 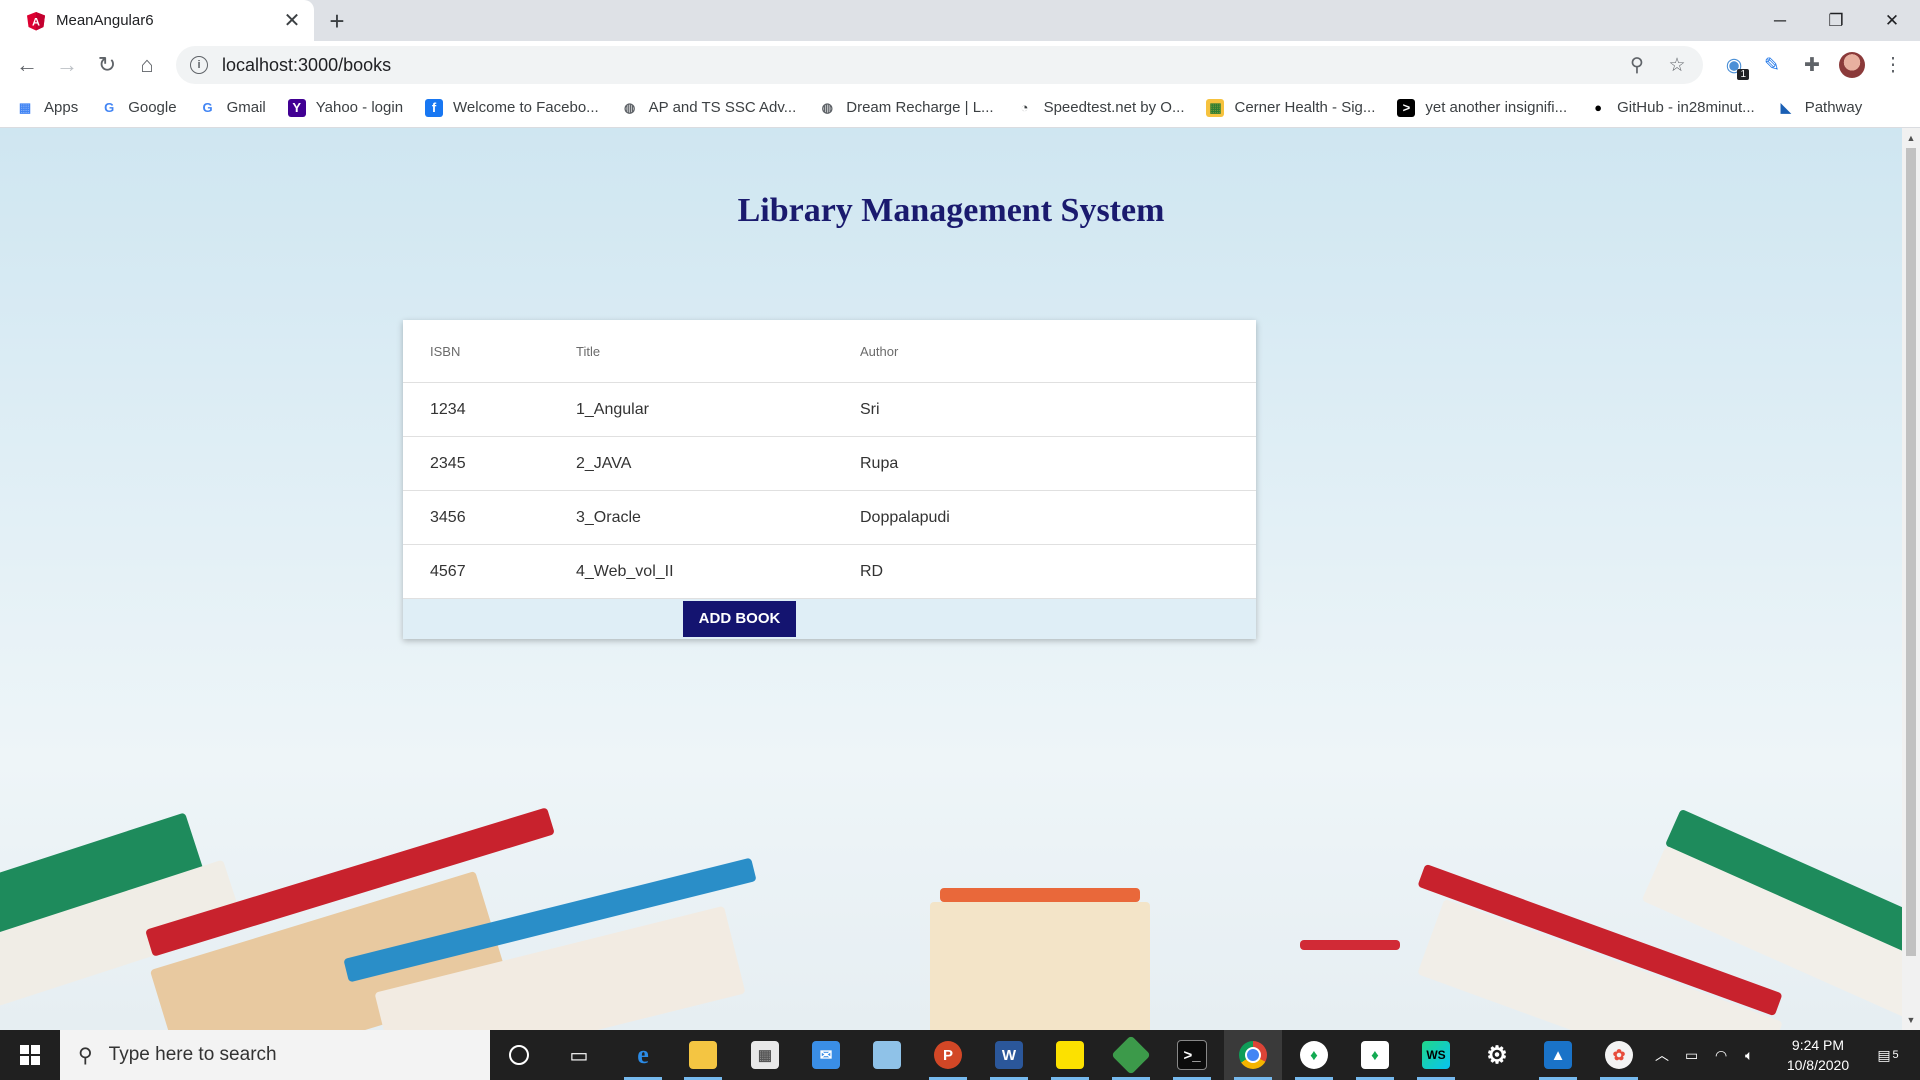 I want to click on table-header-row: ISBN Title Author, so click(x=829, y=351).